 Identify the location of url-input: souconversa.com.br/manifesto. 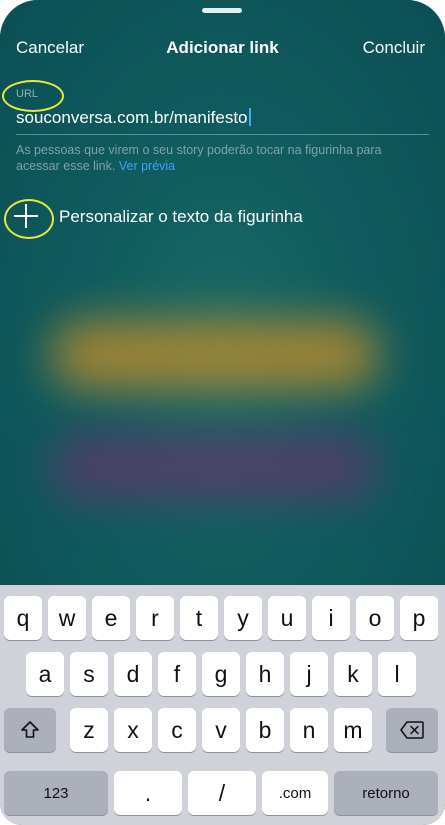
(133, 118).